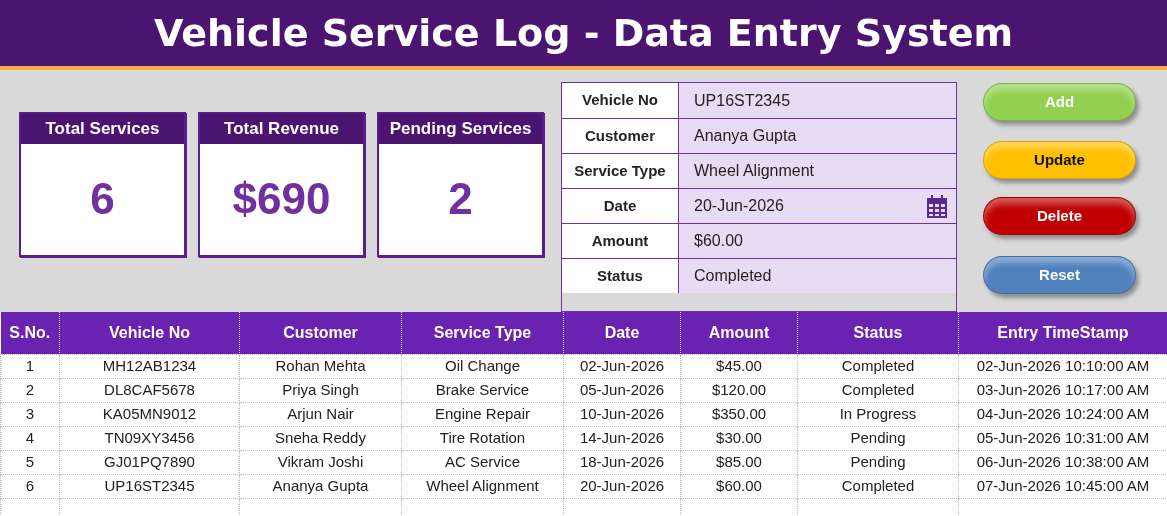  I want to click on table-cell: 4, so click(30, 438).